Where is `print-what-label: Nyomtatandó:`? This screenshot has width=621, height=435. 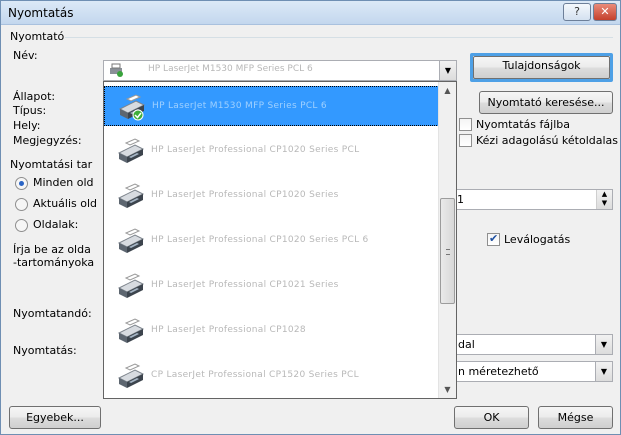 print-what-label: Nyomtatandó: is located at coordinates (52, 313).